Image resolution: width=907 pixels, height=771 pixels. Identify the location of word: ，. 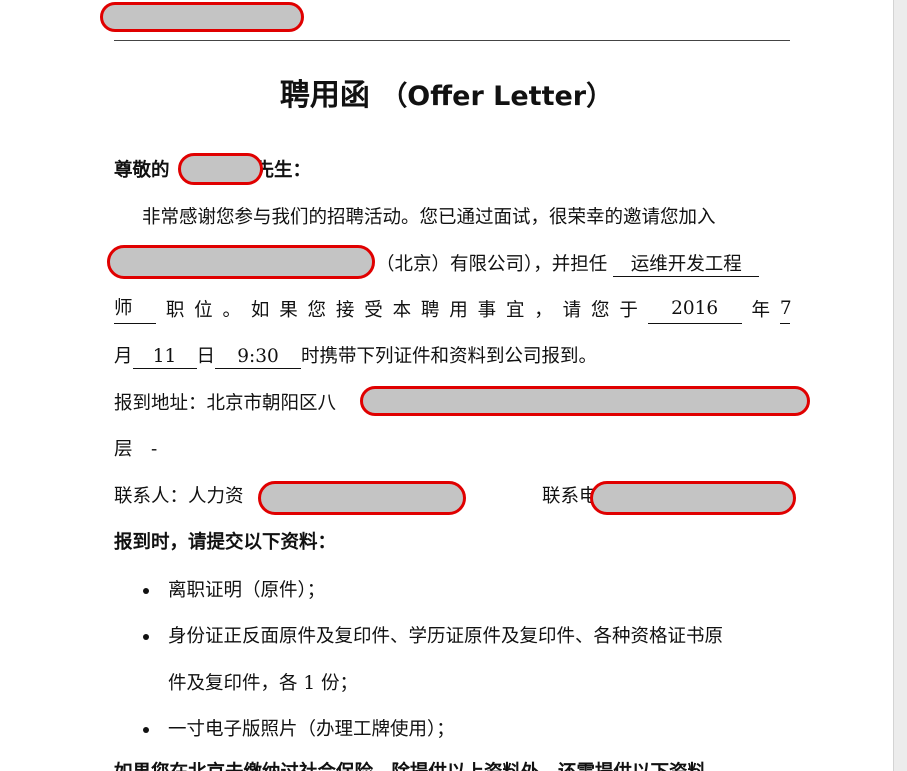
(543, 310).